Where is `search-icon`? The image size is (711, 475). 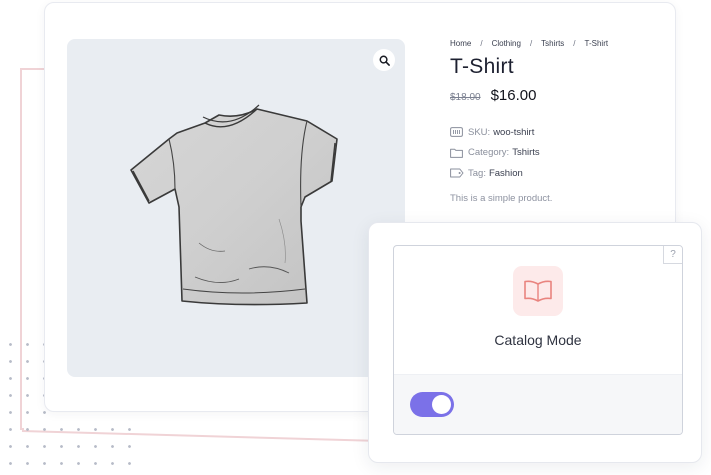
search-icon is located at coordinates (384, 60).